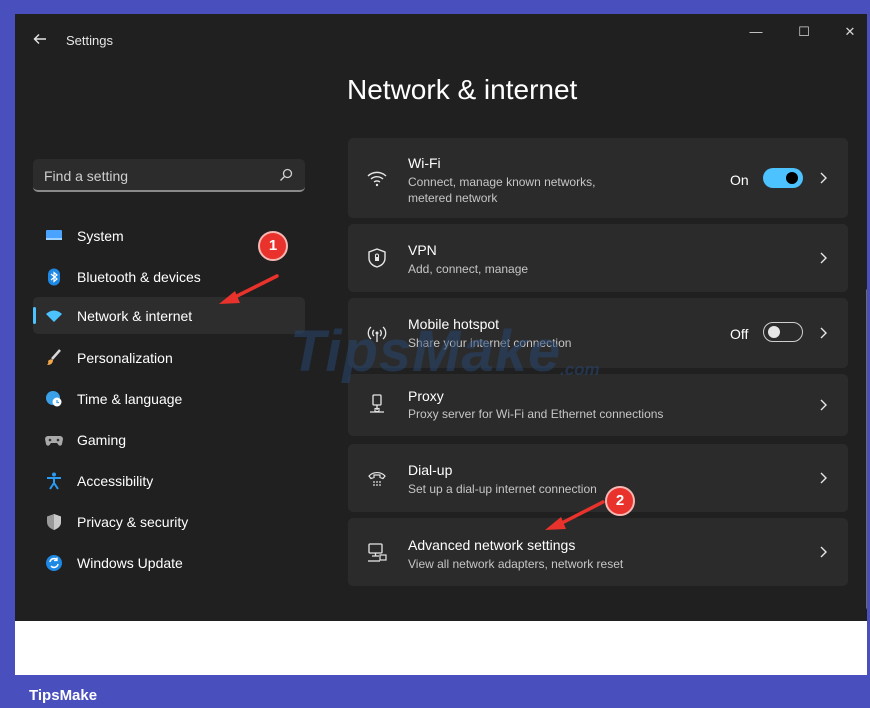  What do you see at coordinates (516, 564) in the screenshot?
I see `card-subtitle: View all network adapters, network reset` at bounding box center [516, 564].